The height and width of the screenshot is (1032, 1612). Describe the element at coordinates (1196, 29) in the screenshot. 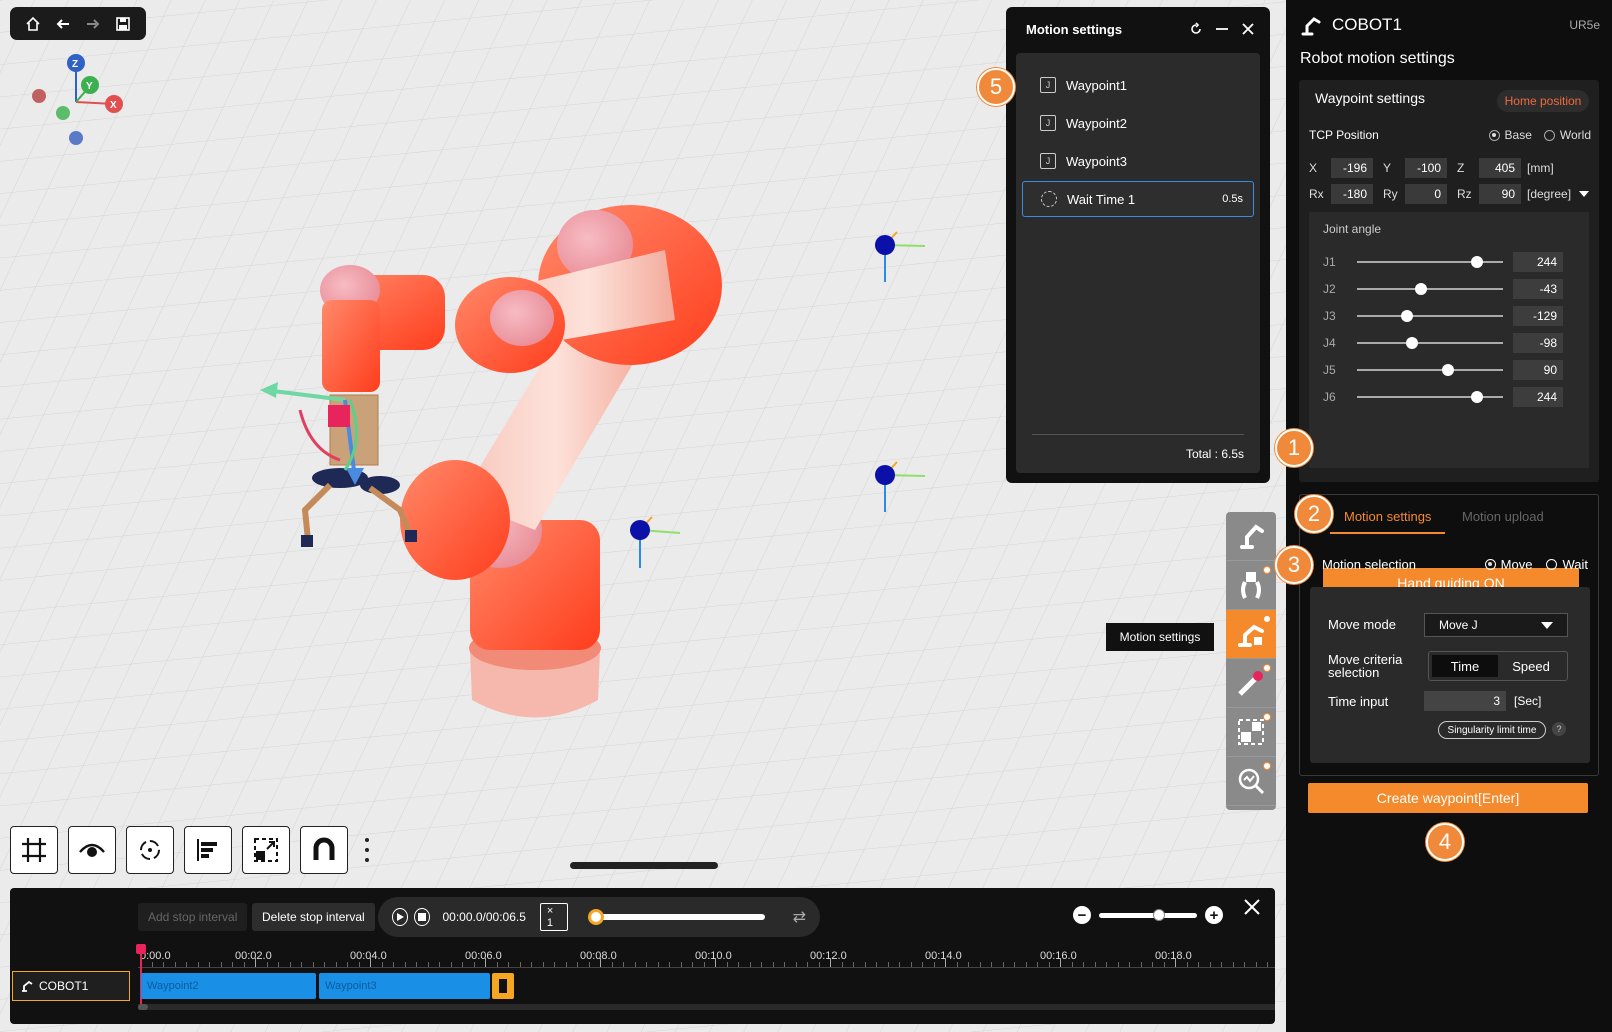

I see `refresh-icon` at that location.